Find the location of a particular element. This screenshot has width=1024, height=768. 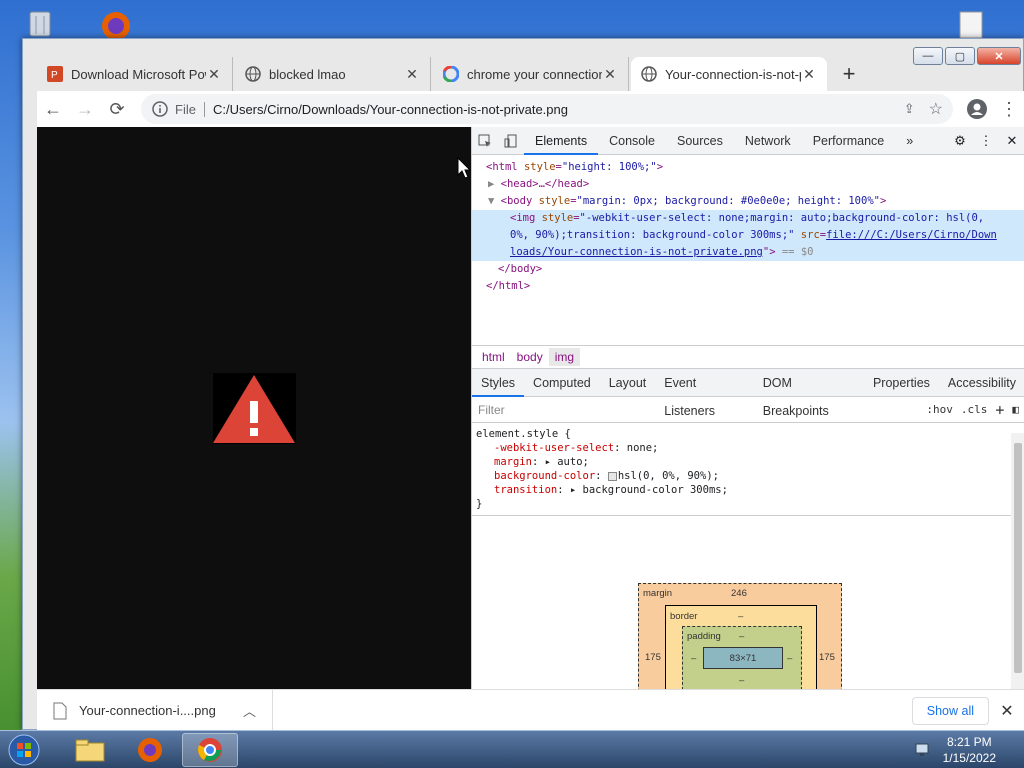

tab-title: chrome your connection is located at coordinates (534, 74).